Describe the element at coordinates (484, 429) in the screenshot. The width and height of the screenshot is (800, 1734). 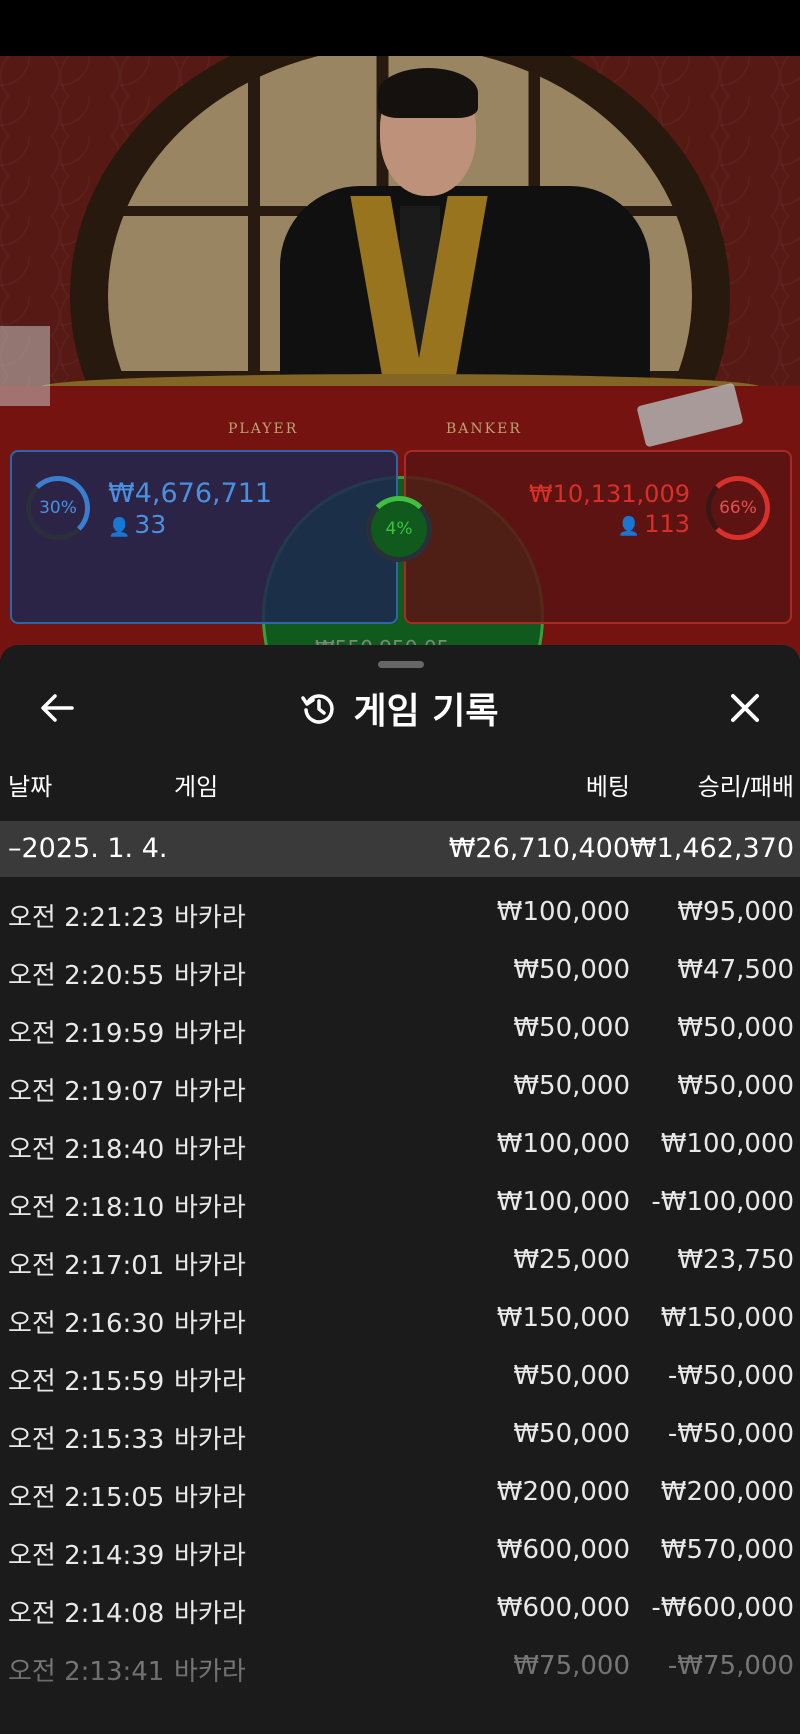
I see `table-banker-label: BANKER` at that location.